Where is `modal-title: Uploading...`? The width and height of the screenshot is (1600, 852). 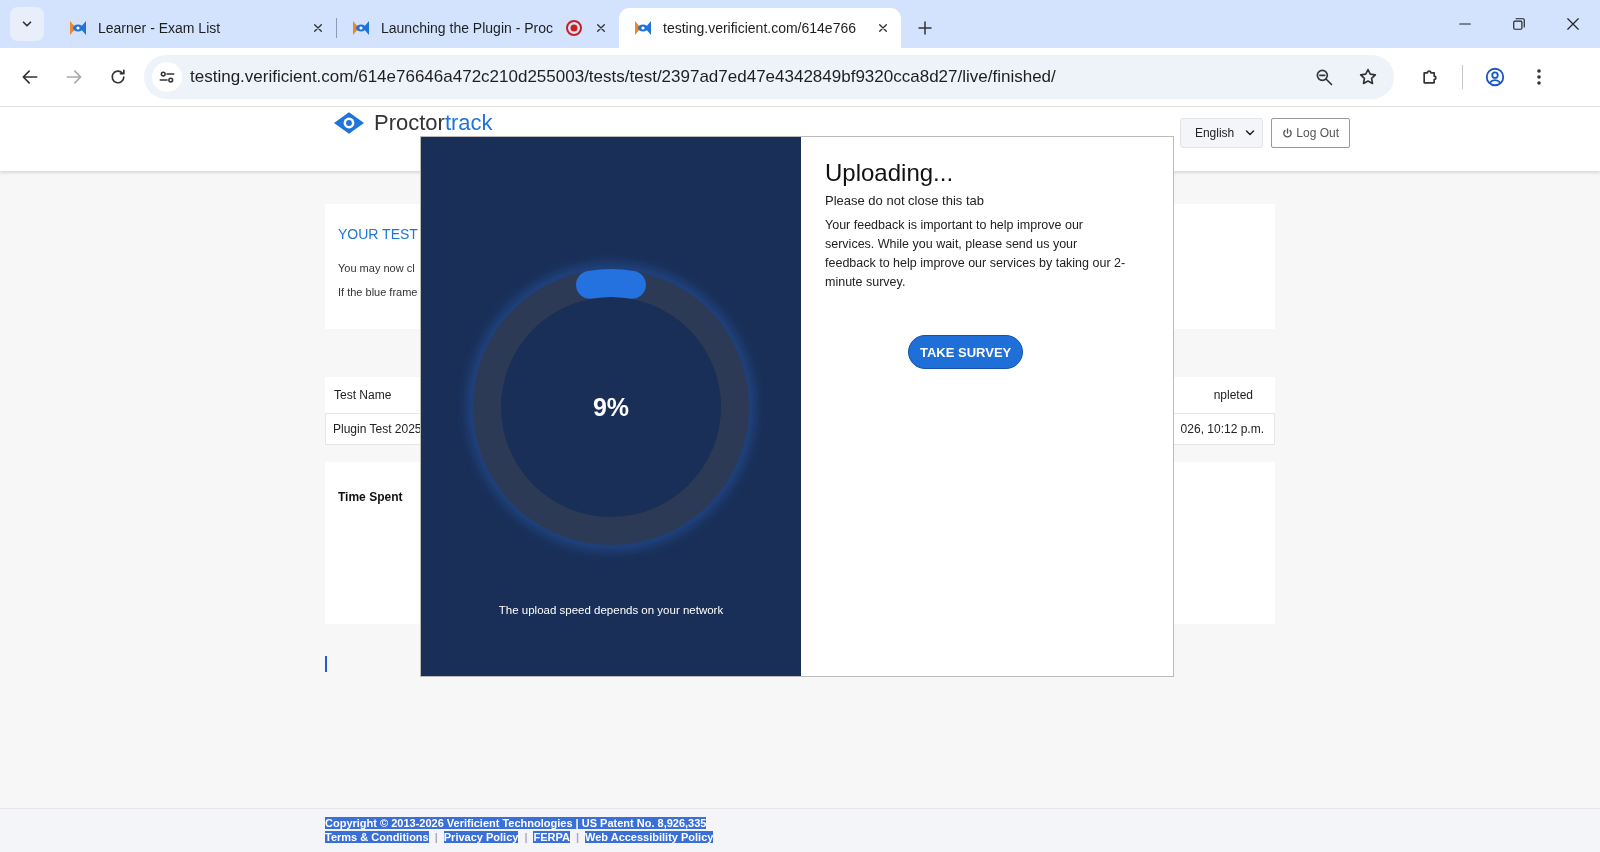 modal-title: Uploading... is located at coordinates (889, 173).